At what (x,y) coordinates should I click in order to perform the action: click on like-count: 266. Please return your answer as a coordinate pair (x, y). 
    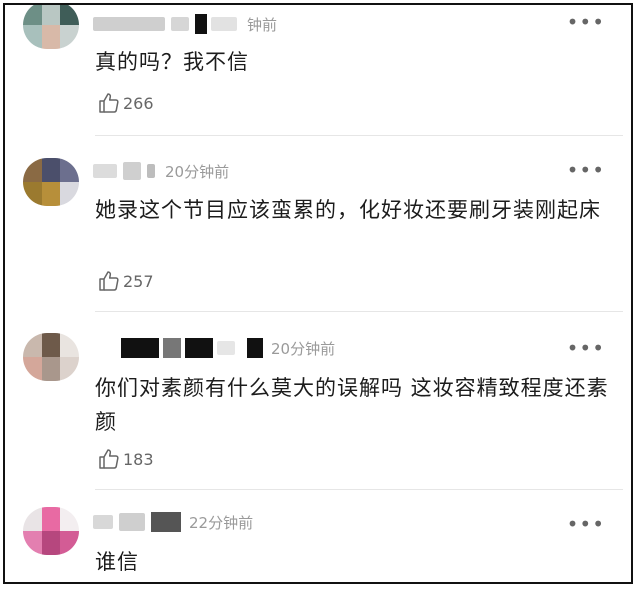
    Looking at the image, I should click on (138, 103).